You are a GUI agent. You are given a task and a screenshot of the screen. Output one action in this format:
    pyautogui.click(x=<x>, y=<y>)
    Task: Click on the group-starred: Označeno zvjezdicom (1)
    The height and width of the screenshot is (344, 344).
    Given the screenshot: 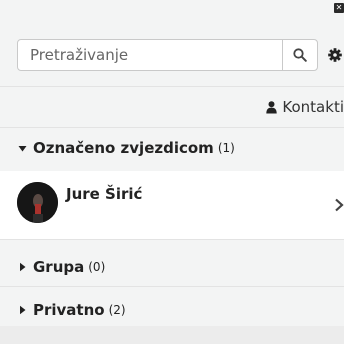 What is the action you would take?
    pyautogui.click(x=181, y=148)
    